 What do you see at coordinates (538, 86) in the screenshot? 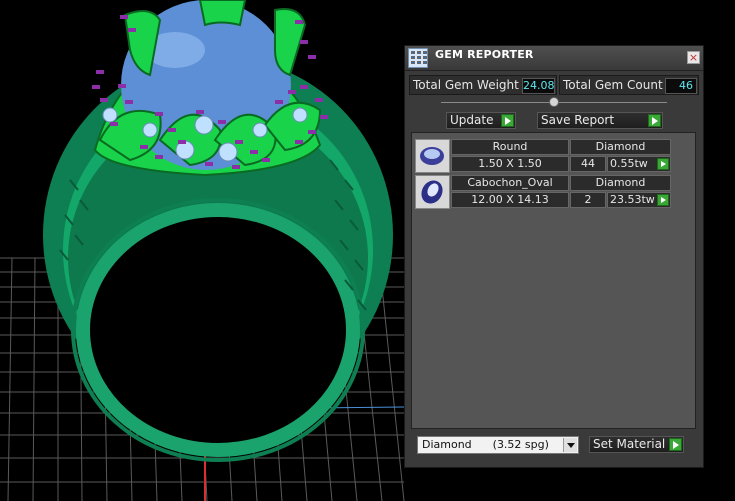
I see `total-weight-value: 24.08` at bounding box center [538, 86].